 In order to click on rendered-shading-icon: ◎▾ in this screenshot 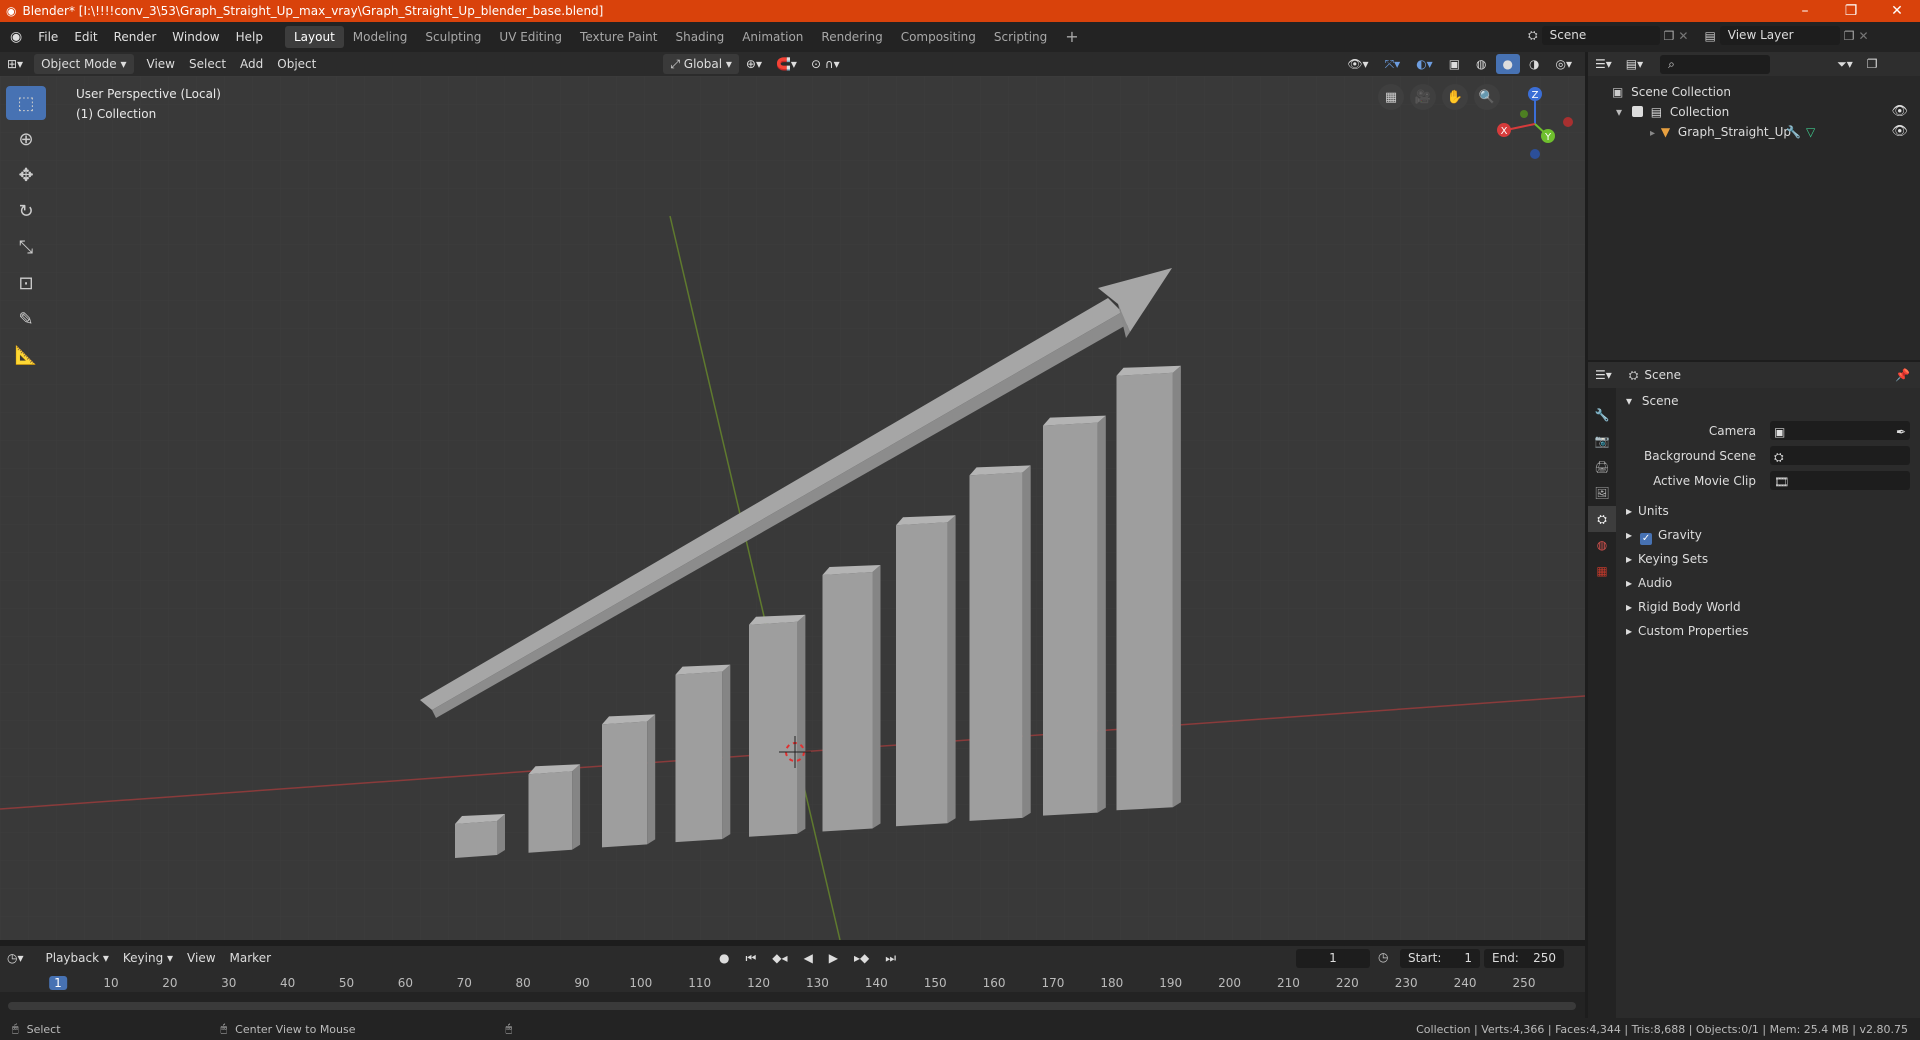, I will do `click(1564, 64)`.